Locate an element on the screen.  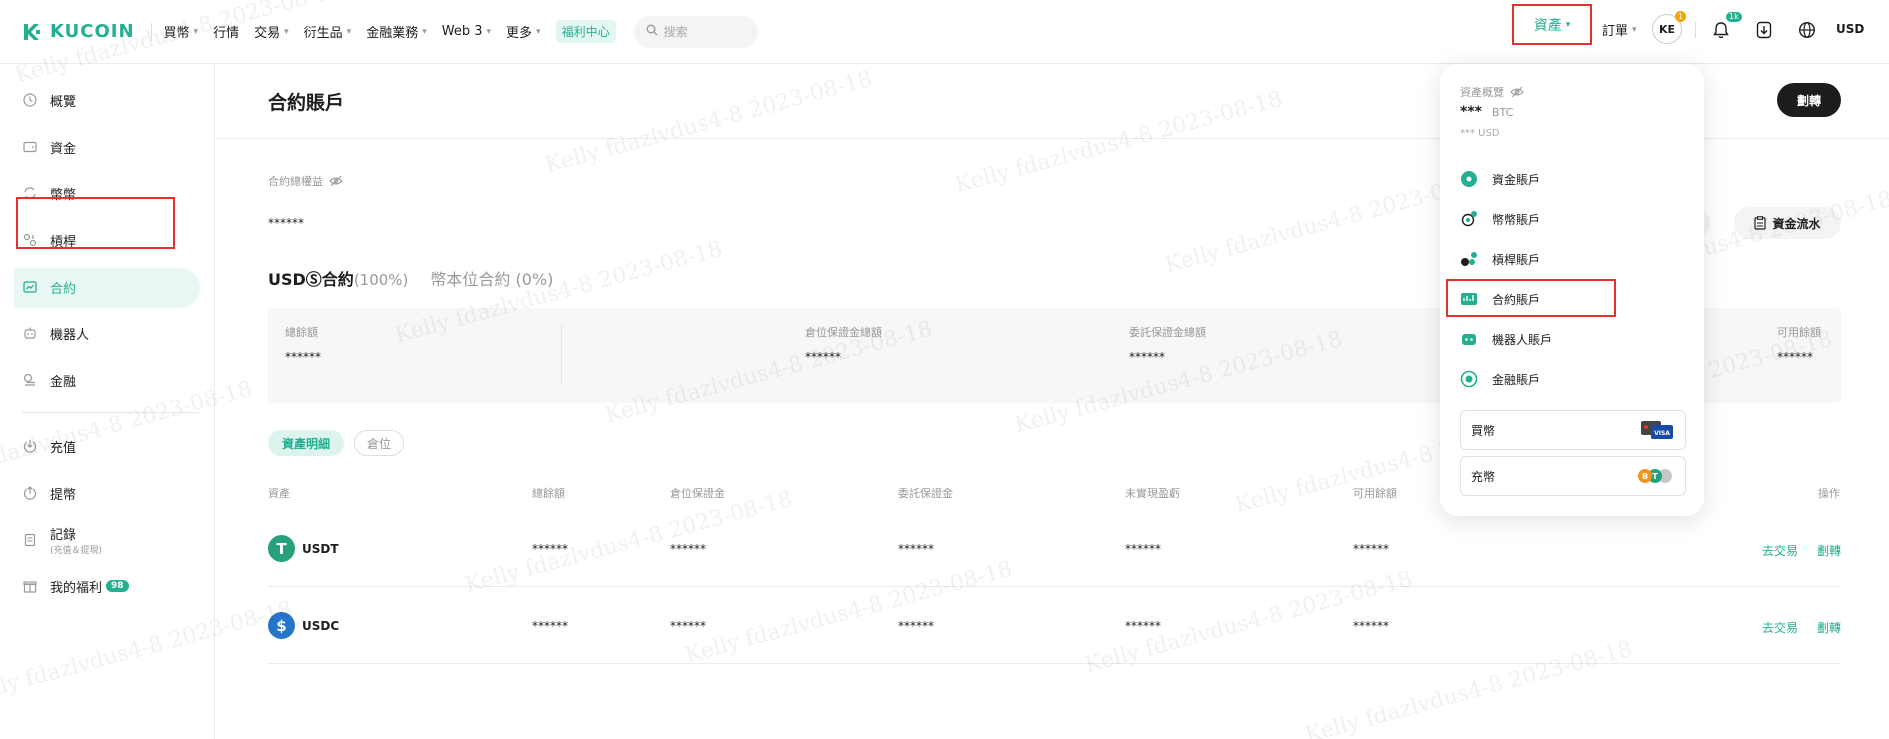
menu-item-label: 槓桿賬戶 is located at coordinates (1516, 259).